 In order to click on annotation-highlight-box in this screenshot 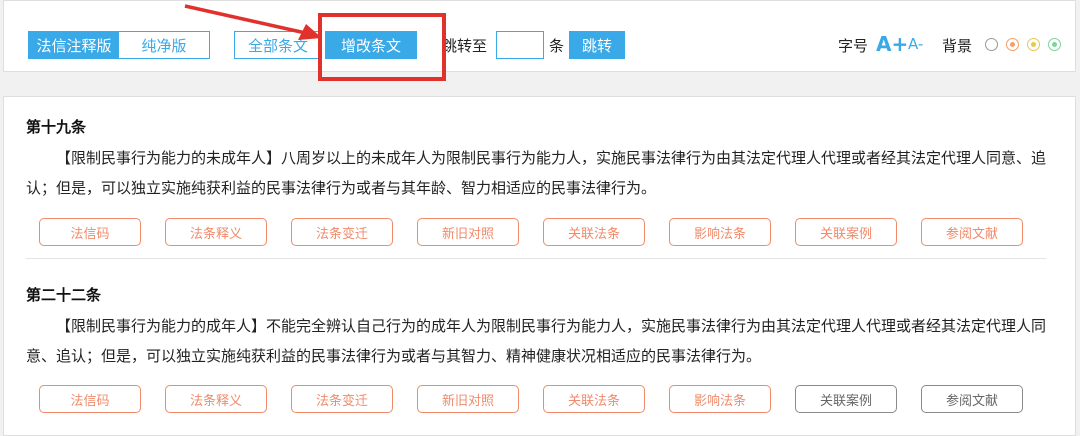, I will do `click(382, 47)`.